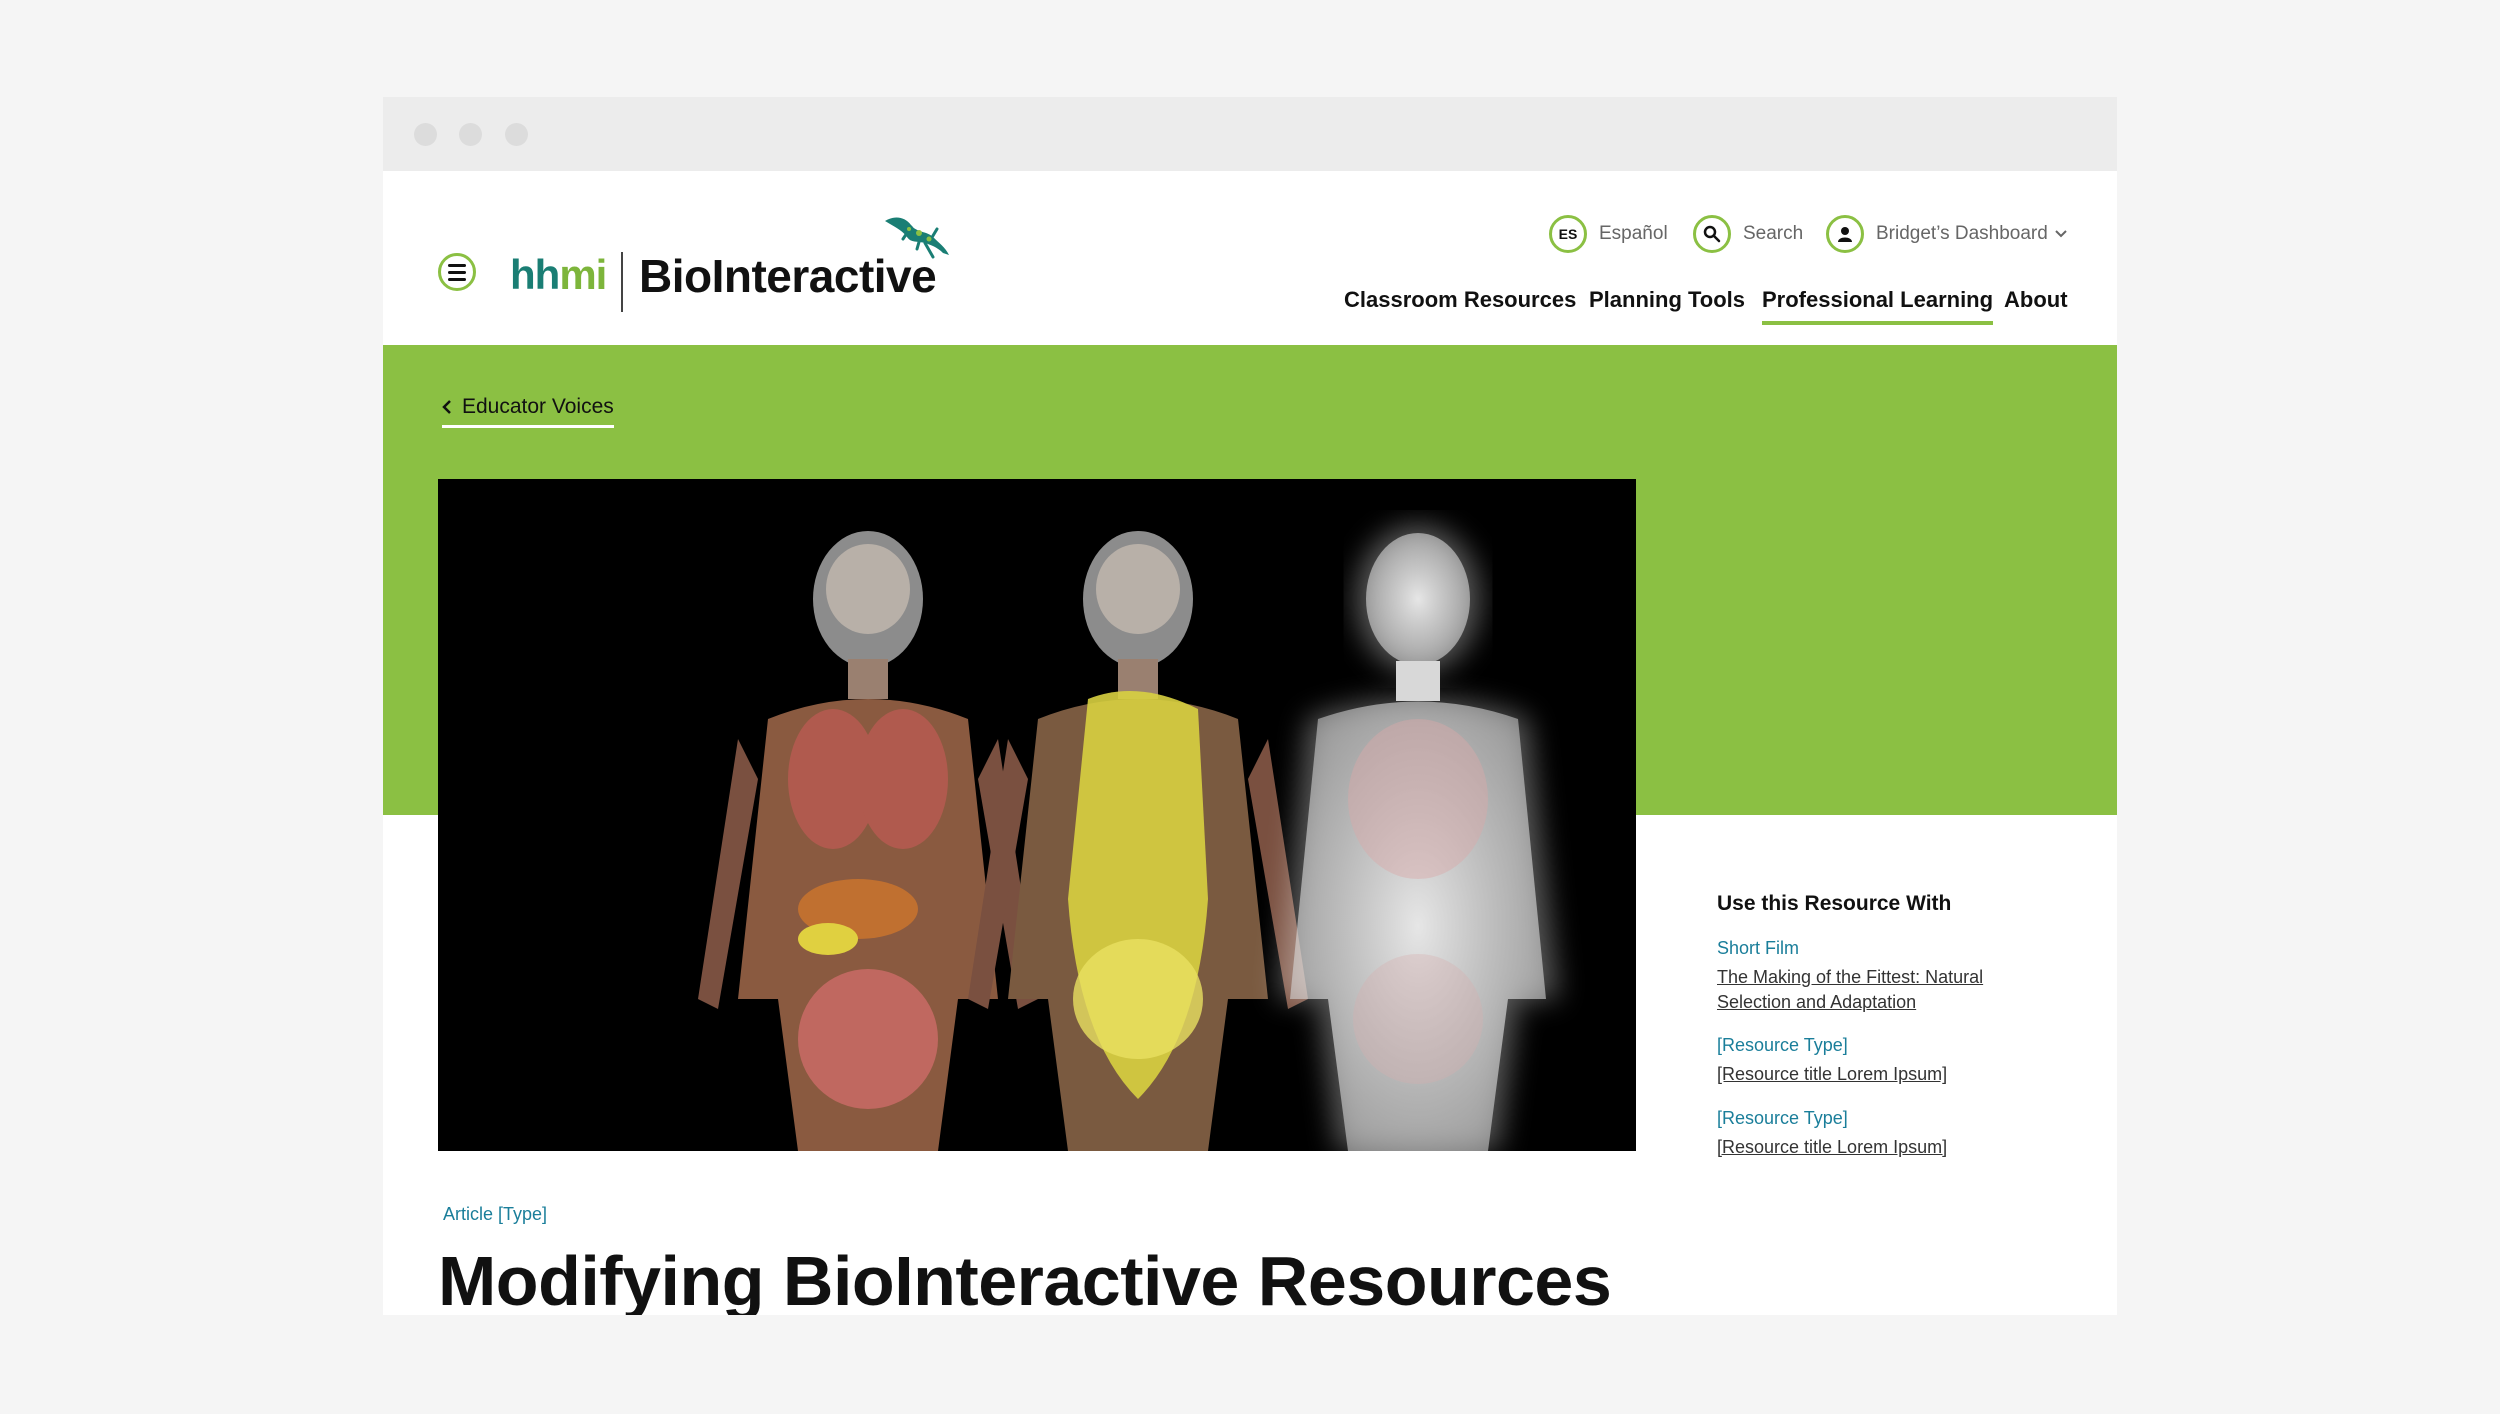  What do you see at coordinates (495, 1214) in the screenshot?
I see `article-type-label: Article [Type]` at bounding box center [495, 1214].